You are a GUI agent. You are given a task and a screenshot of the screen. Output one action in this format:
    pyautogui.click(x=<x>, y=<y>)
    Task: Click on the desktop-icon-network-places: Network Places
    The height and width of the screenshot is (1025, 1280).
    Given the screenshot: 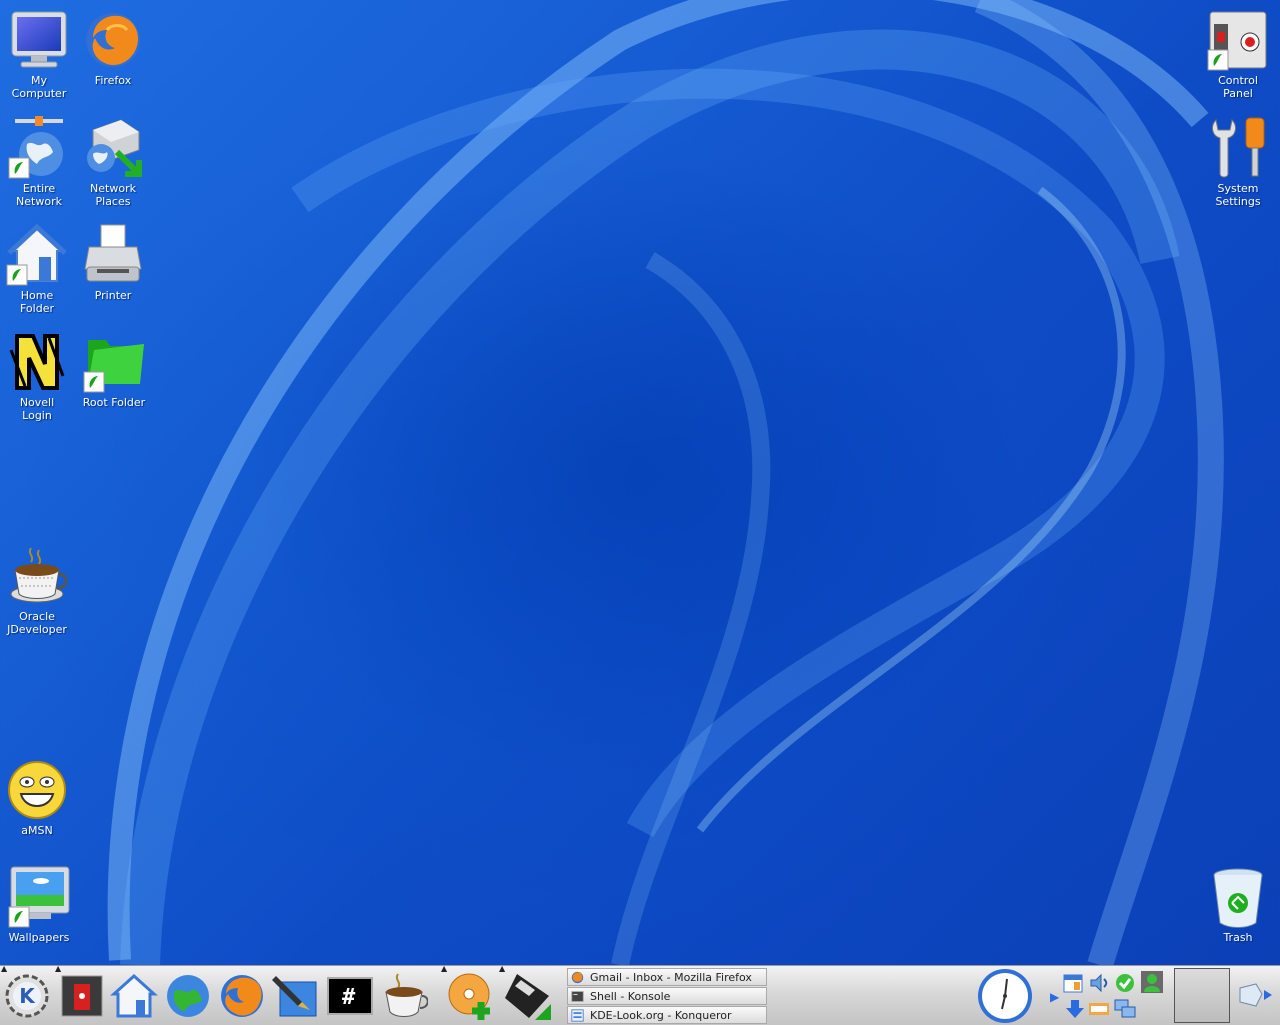 What is the action you would take?
    pyautogui.click(x=113, y=162)
    